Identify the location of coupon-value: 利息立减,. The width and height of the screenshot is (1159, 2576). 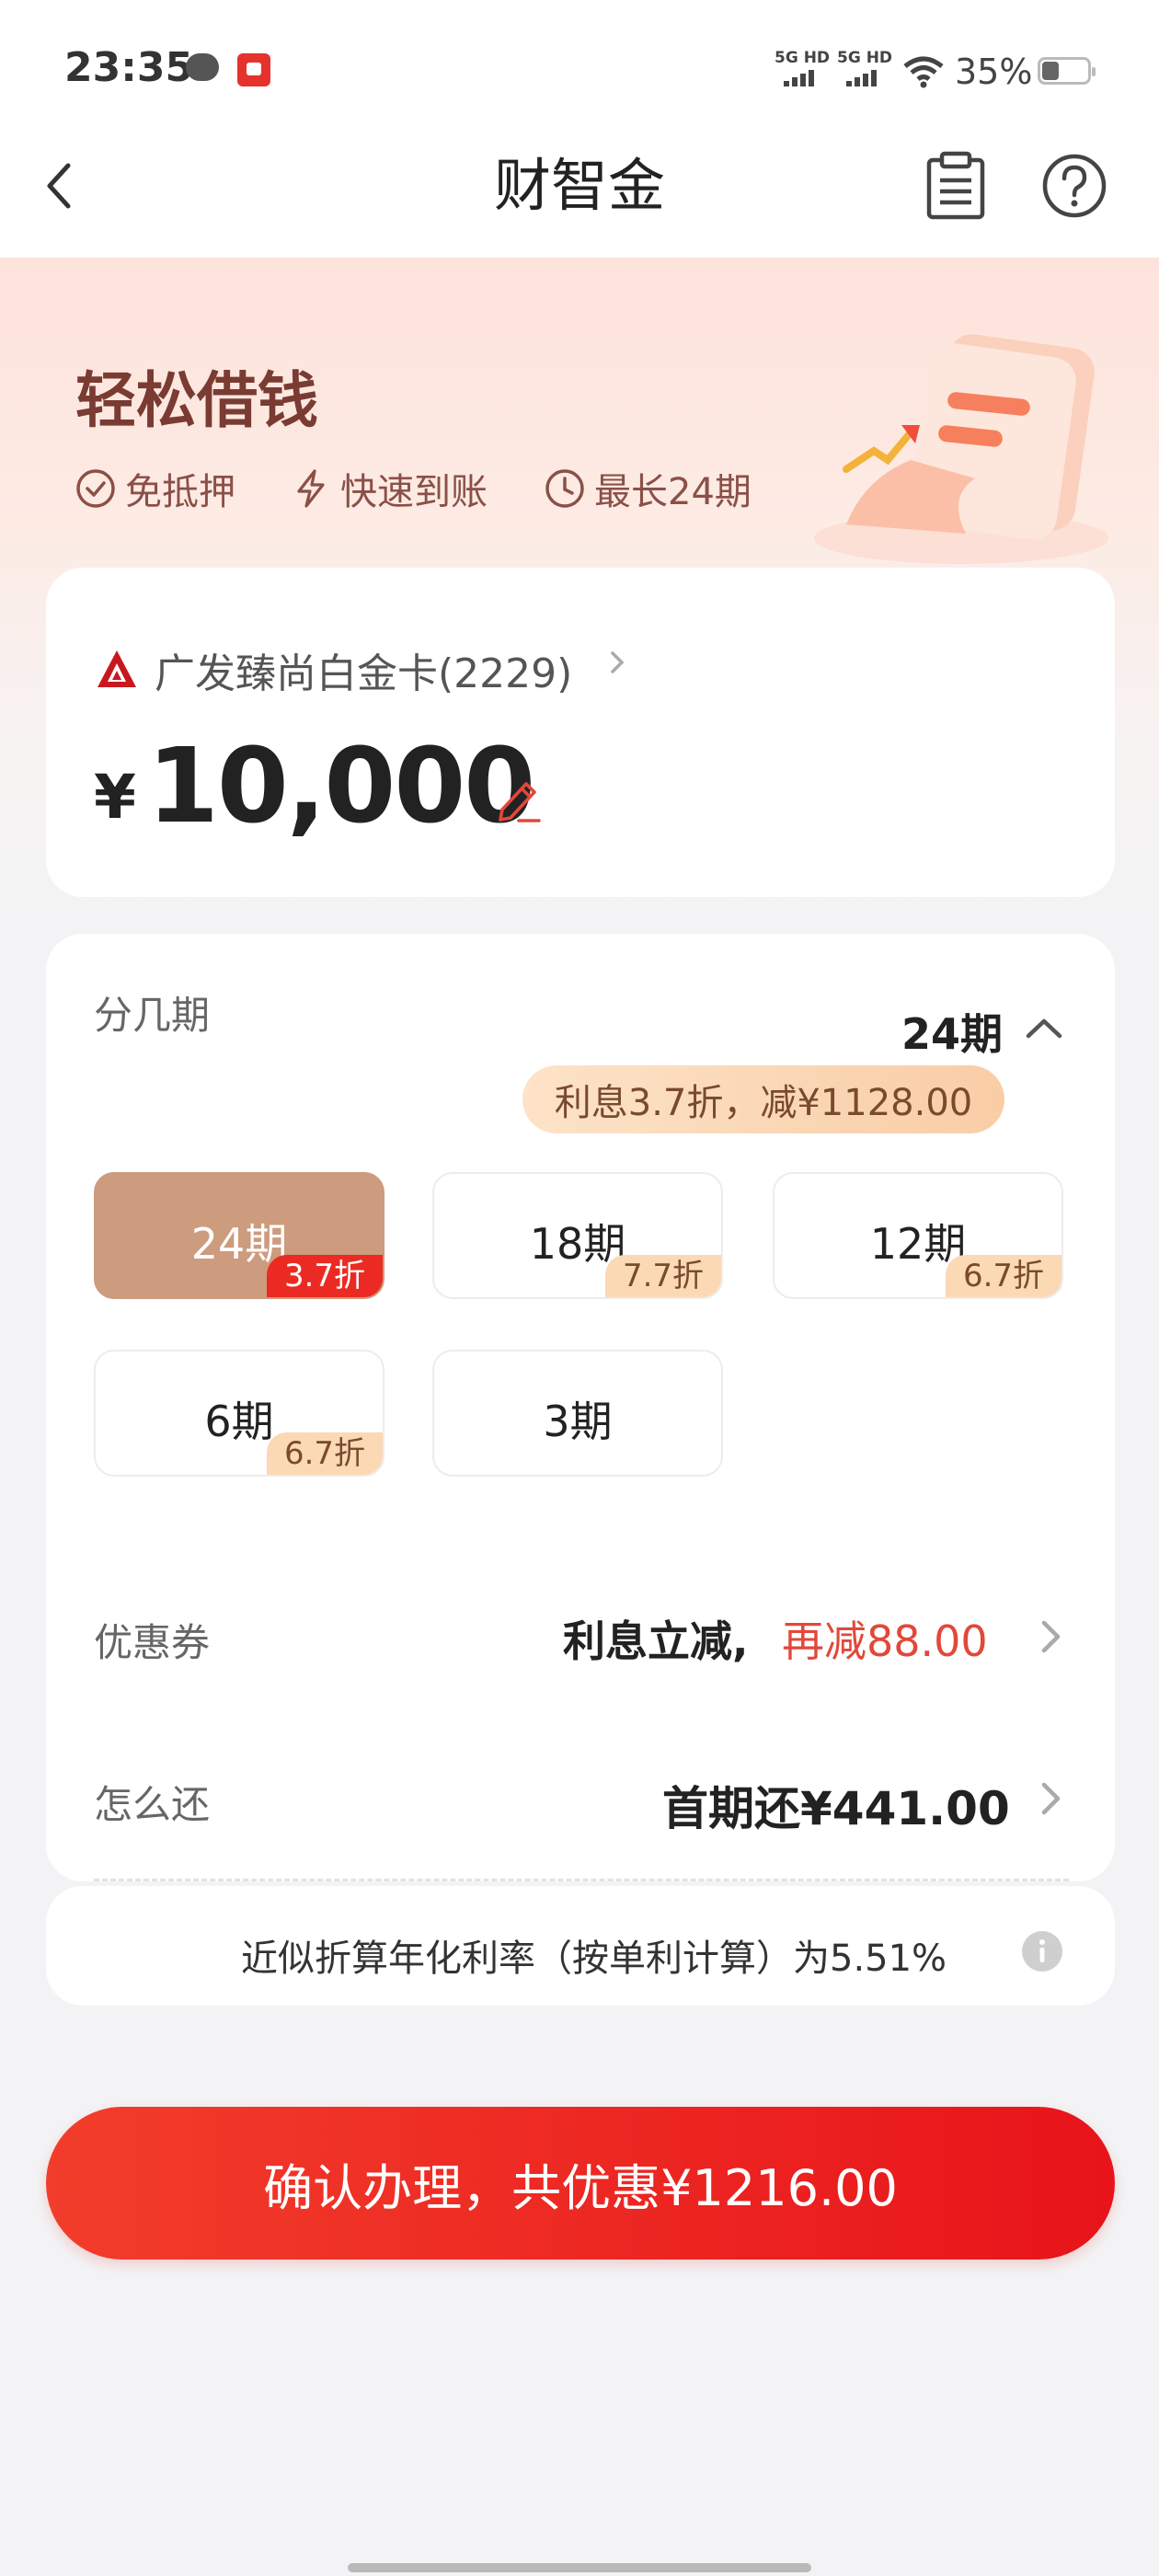
(655, 1638).